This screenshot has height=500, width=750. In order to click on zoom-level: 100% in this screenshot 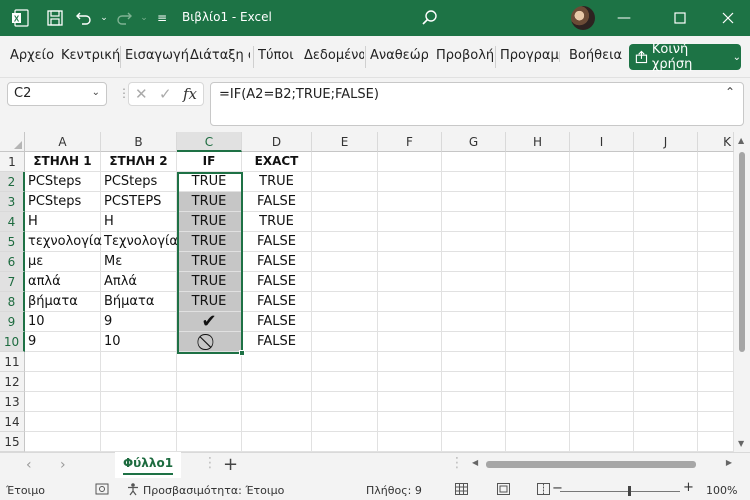, I will do `click(721, 490)`.